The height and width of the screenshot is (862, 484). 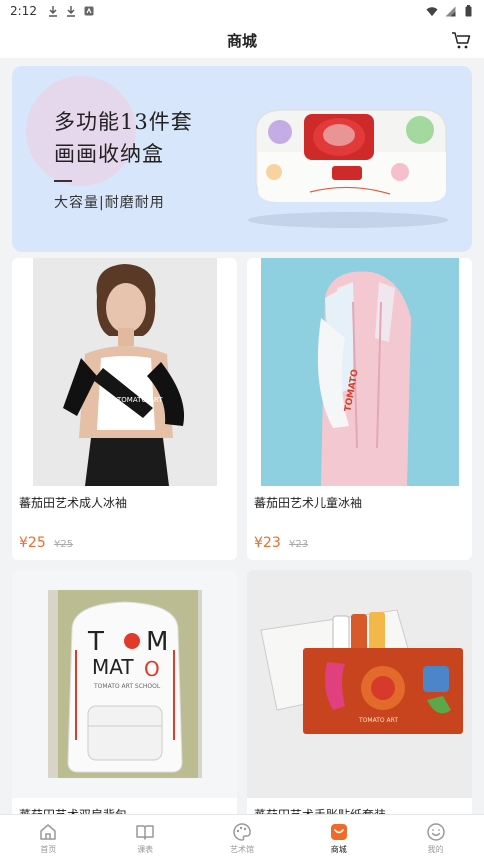 What do you see at coordinates (23, 11) in the screenshot?
I see `status-time: 2:12` at bounding box center [23, 11].